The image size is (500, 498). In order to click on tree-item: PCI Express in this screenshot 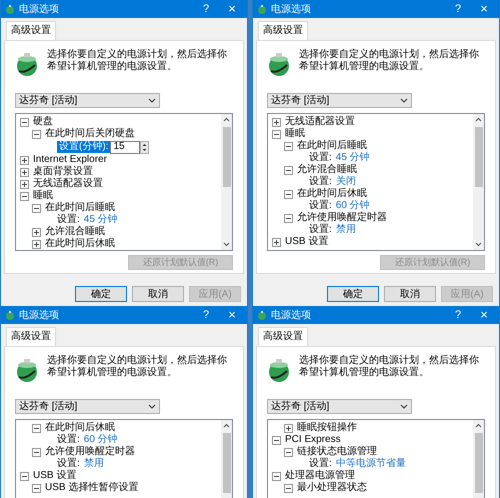, I will do `click(313, 440)`.